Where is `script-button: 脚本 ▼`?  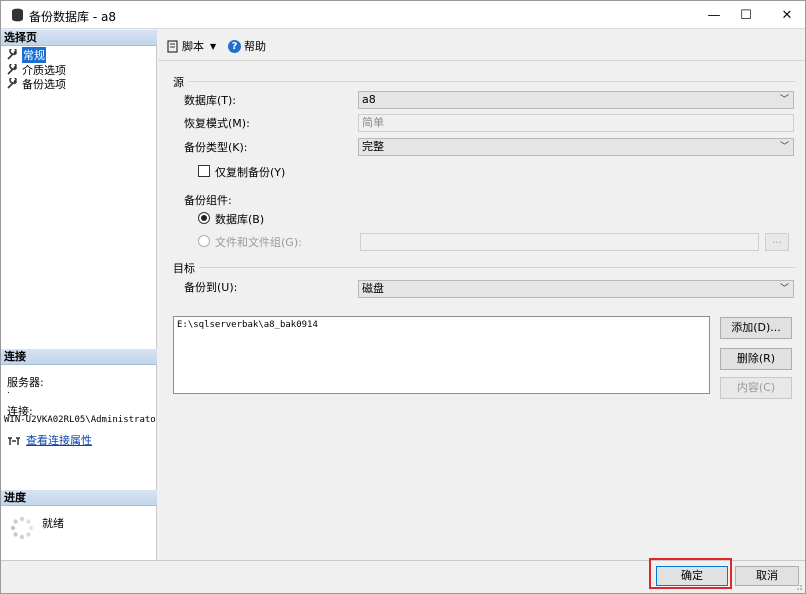
script-button: 脚本 ▼ is located at coordinates (191, 46).